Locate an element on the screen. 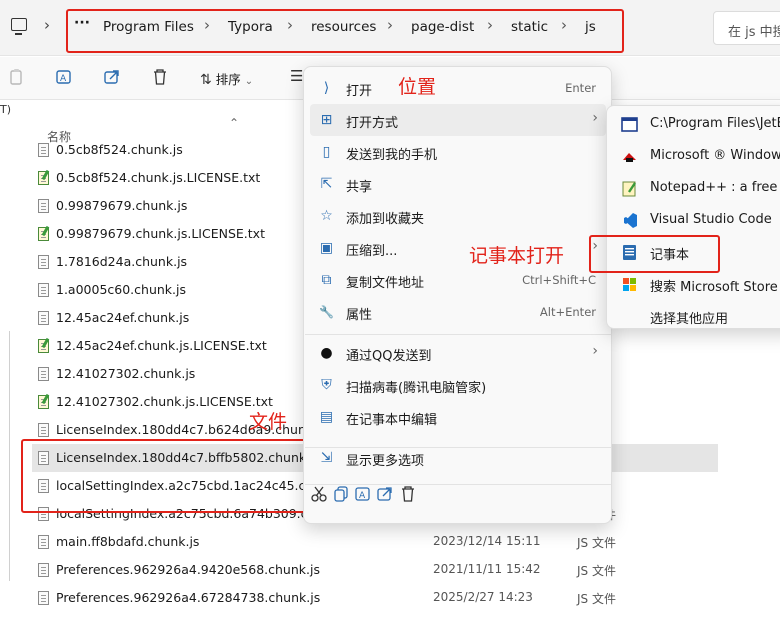 The image size is (780, 636). file-name: 1.7816d24a.chunk.js is located at coordinates (122, 261).